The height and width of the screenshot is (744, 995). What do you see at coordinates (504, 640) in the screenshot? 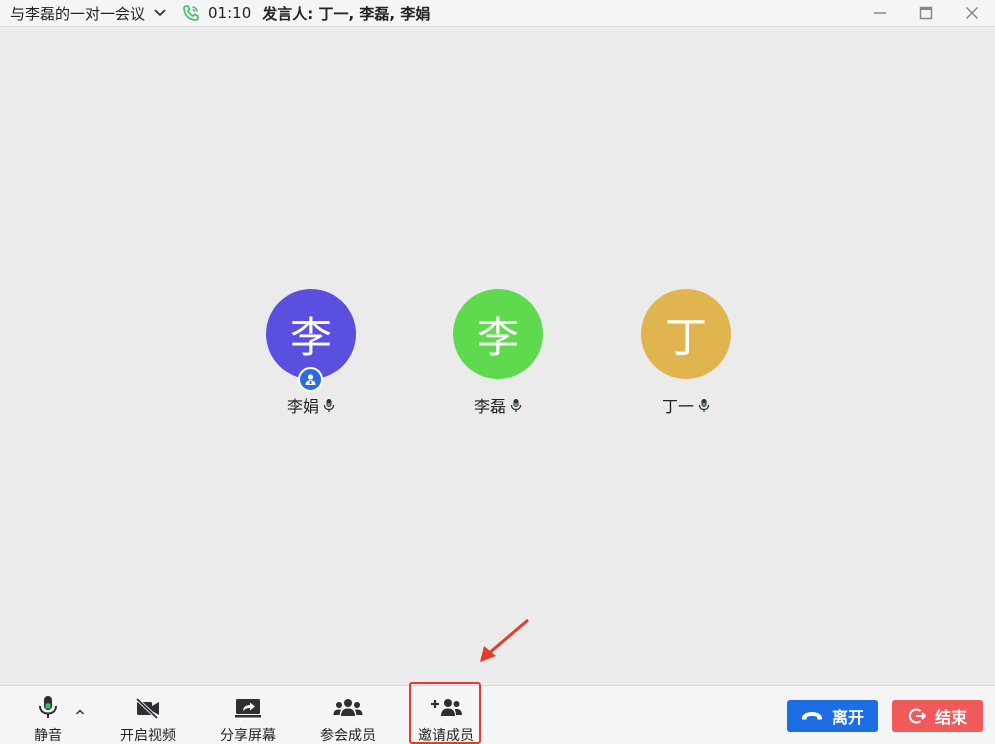
I see `annotation-arrow-icon` at bounding box center [504, 640].